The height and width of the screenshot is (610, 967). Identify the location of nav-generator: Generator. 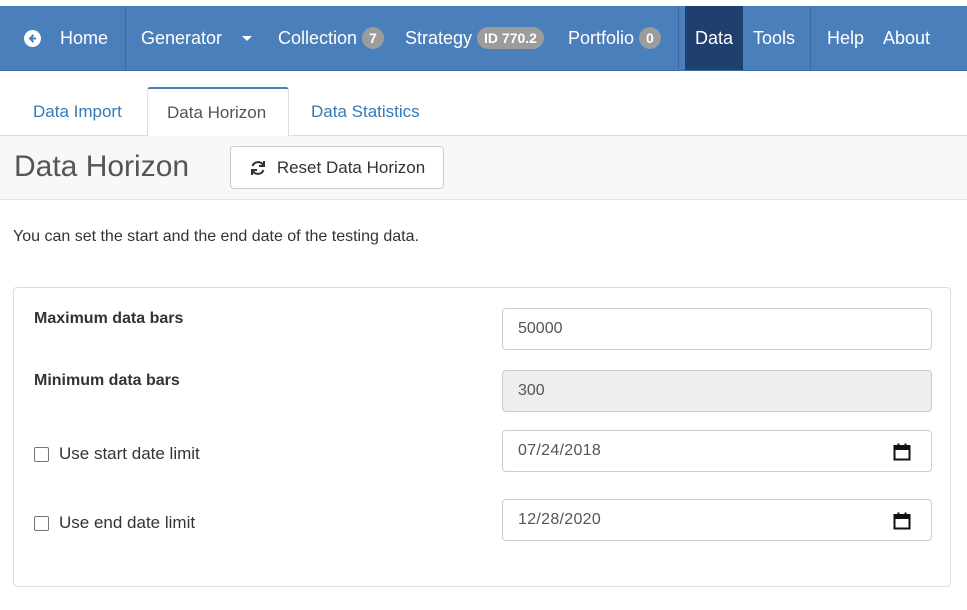
(181, 38).